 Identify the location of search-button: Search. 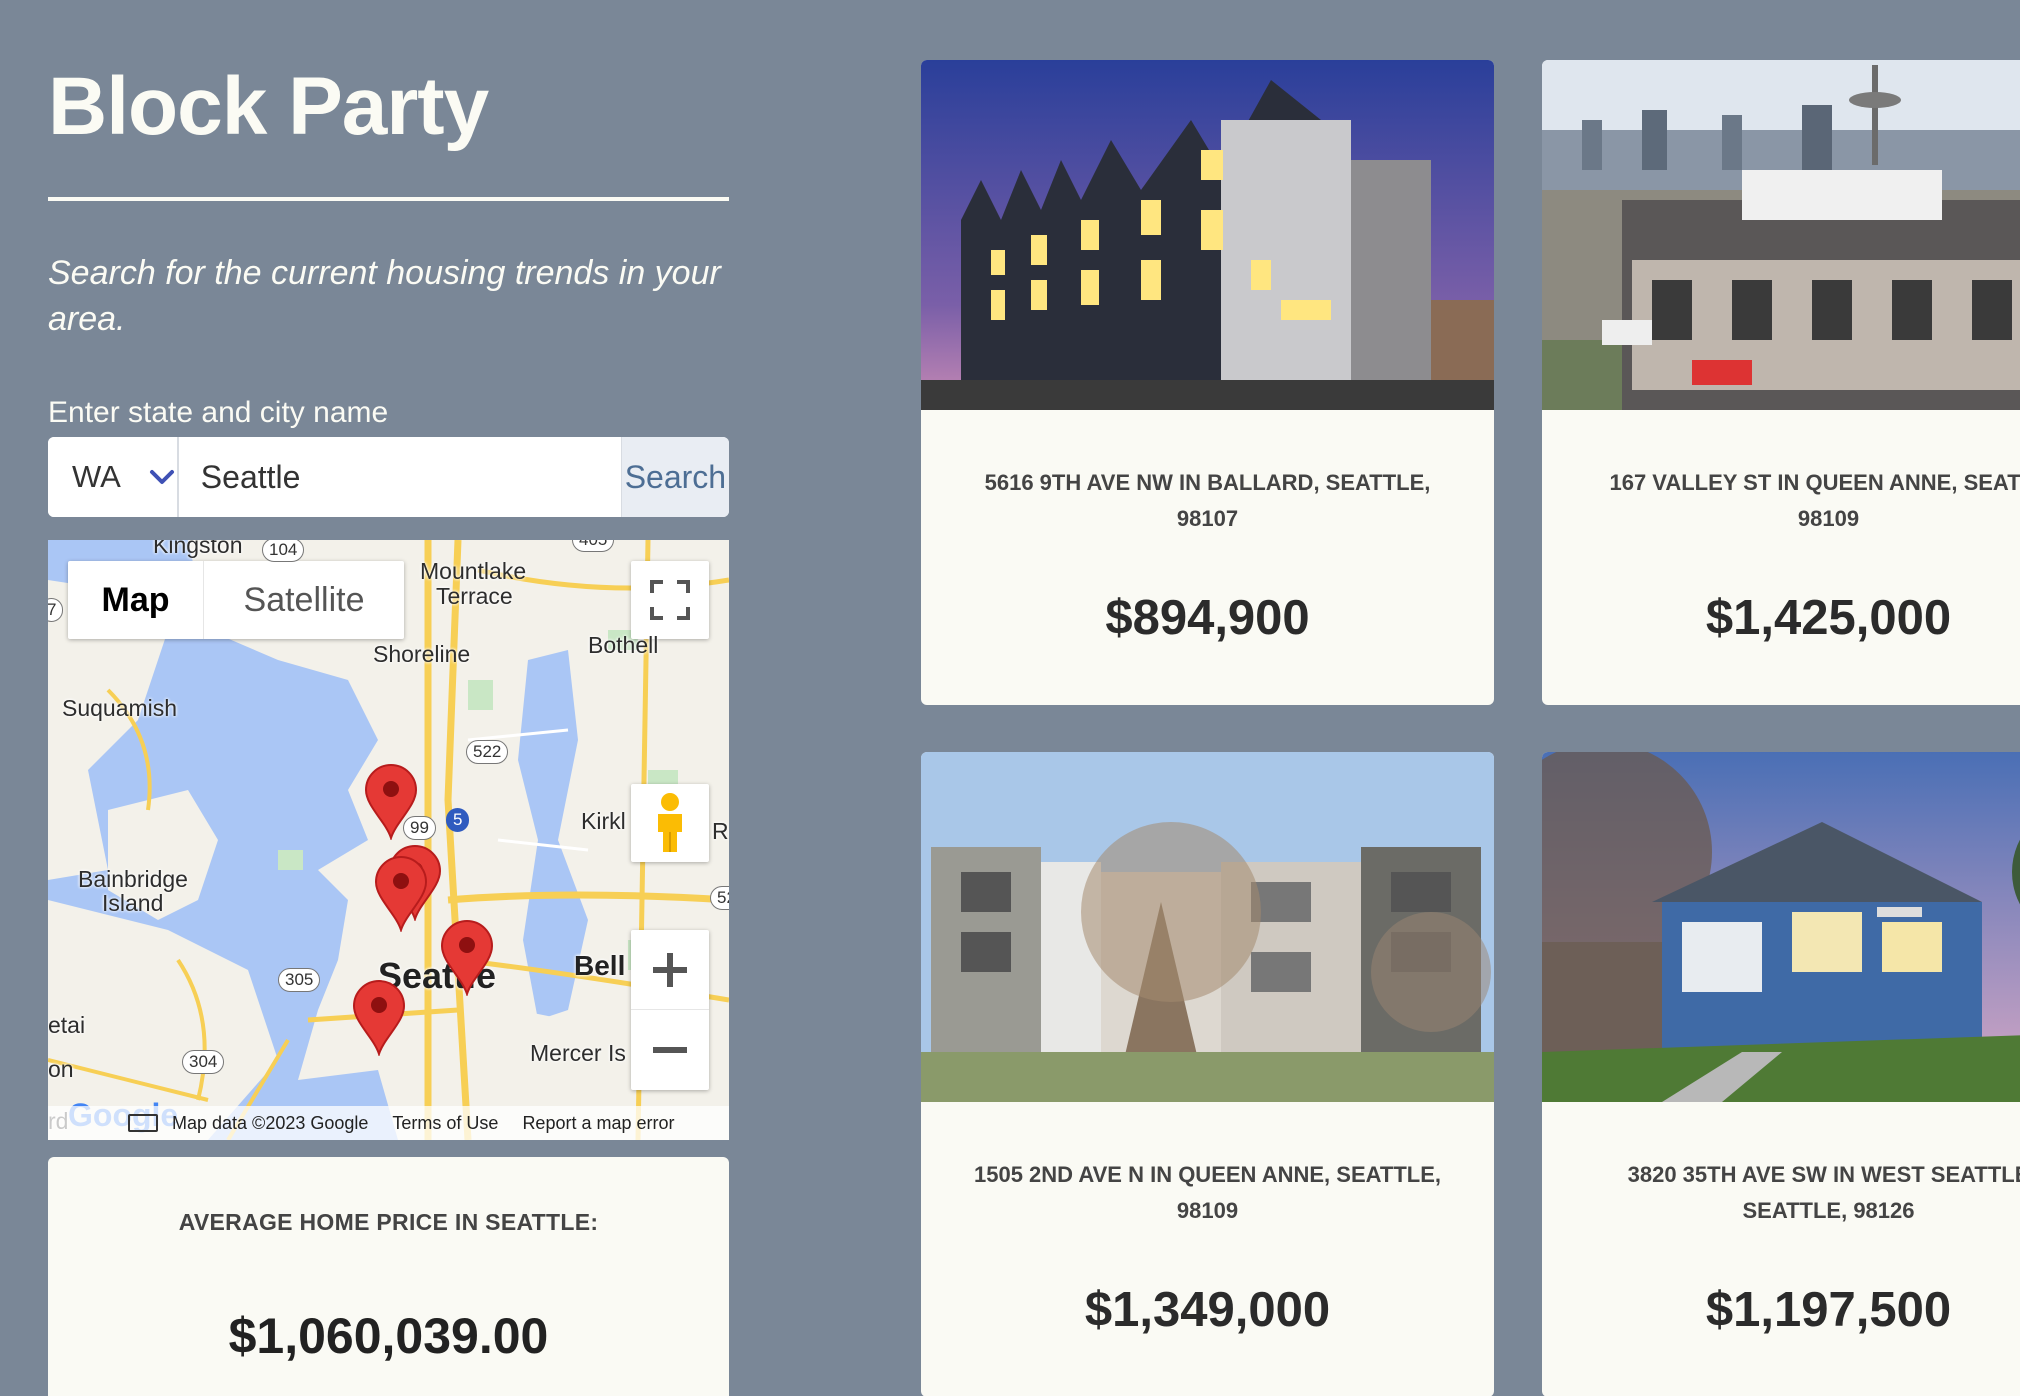
(674, 477).